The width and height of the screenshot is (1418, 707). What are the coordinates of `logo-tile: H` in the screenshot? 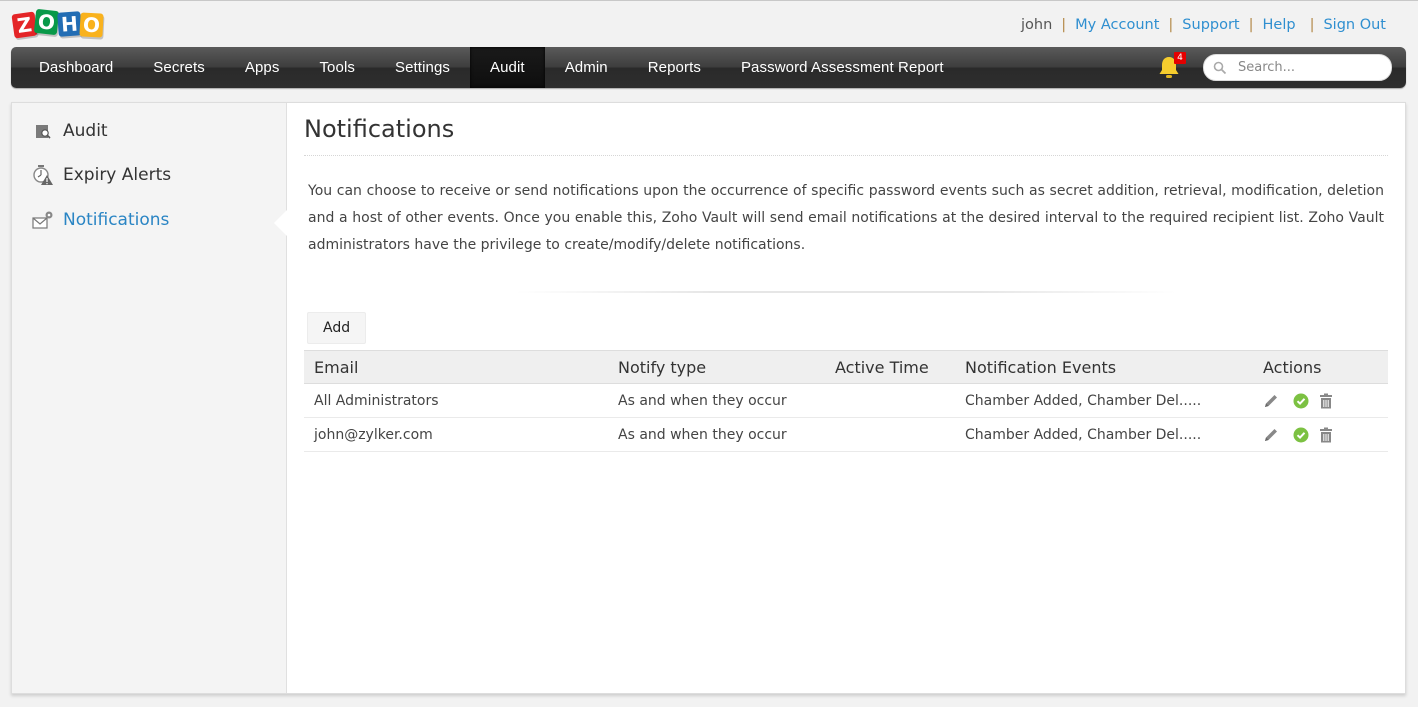 It's located at (69, 24).